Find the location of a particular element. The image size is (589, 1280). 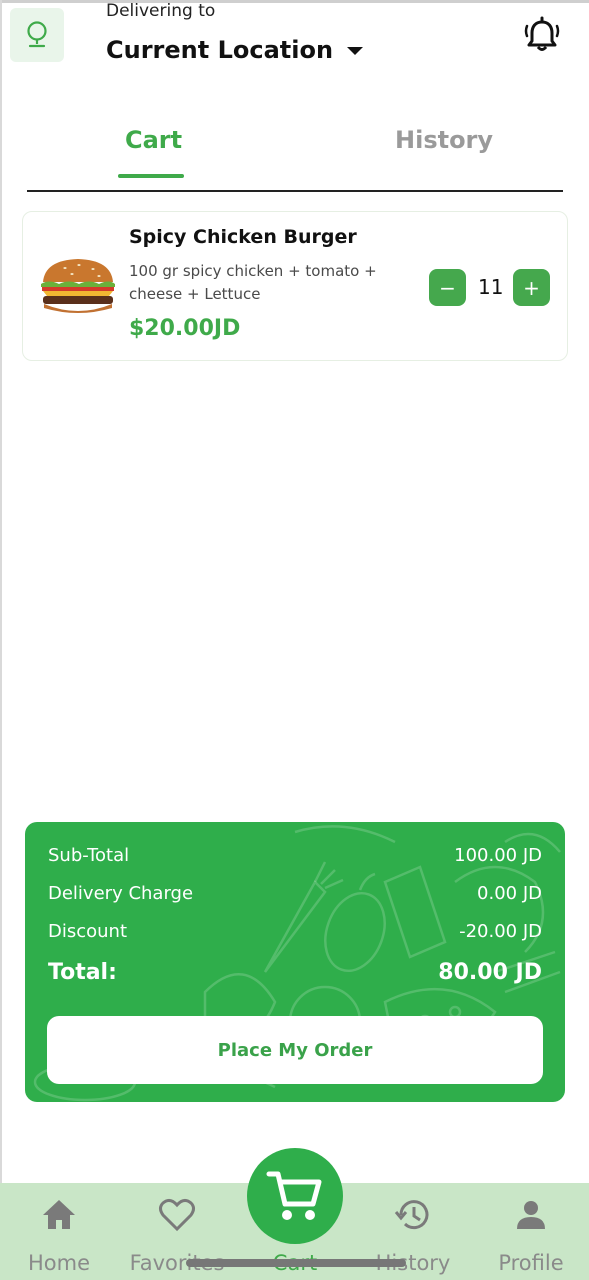

delivery-row: Delivery Charge 0.00 JD is located at coordinates (295, 893).